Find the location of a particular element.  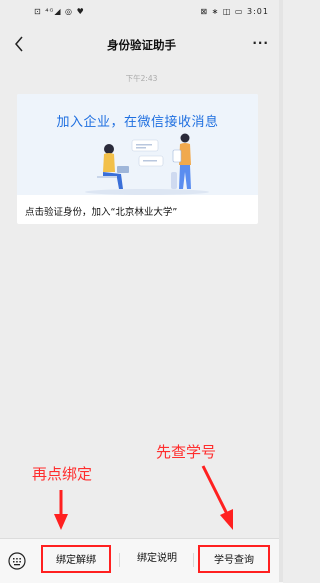

message-timestamp: 下午2:43 is located at coordinates (141, 78).